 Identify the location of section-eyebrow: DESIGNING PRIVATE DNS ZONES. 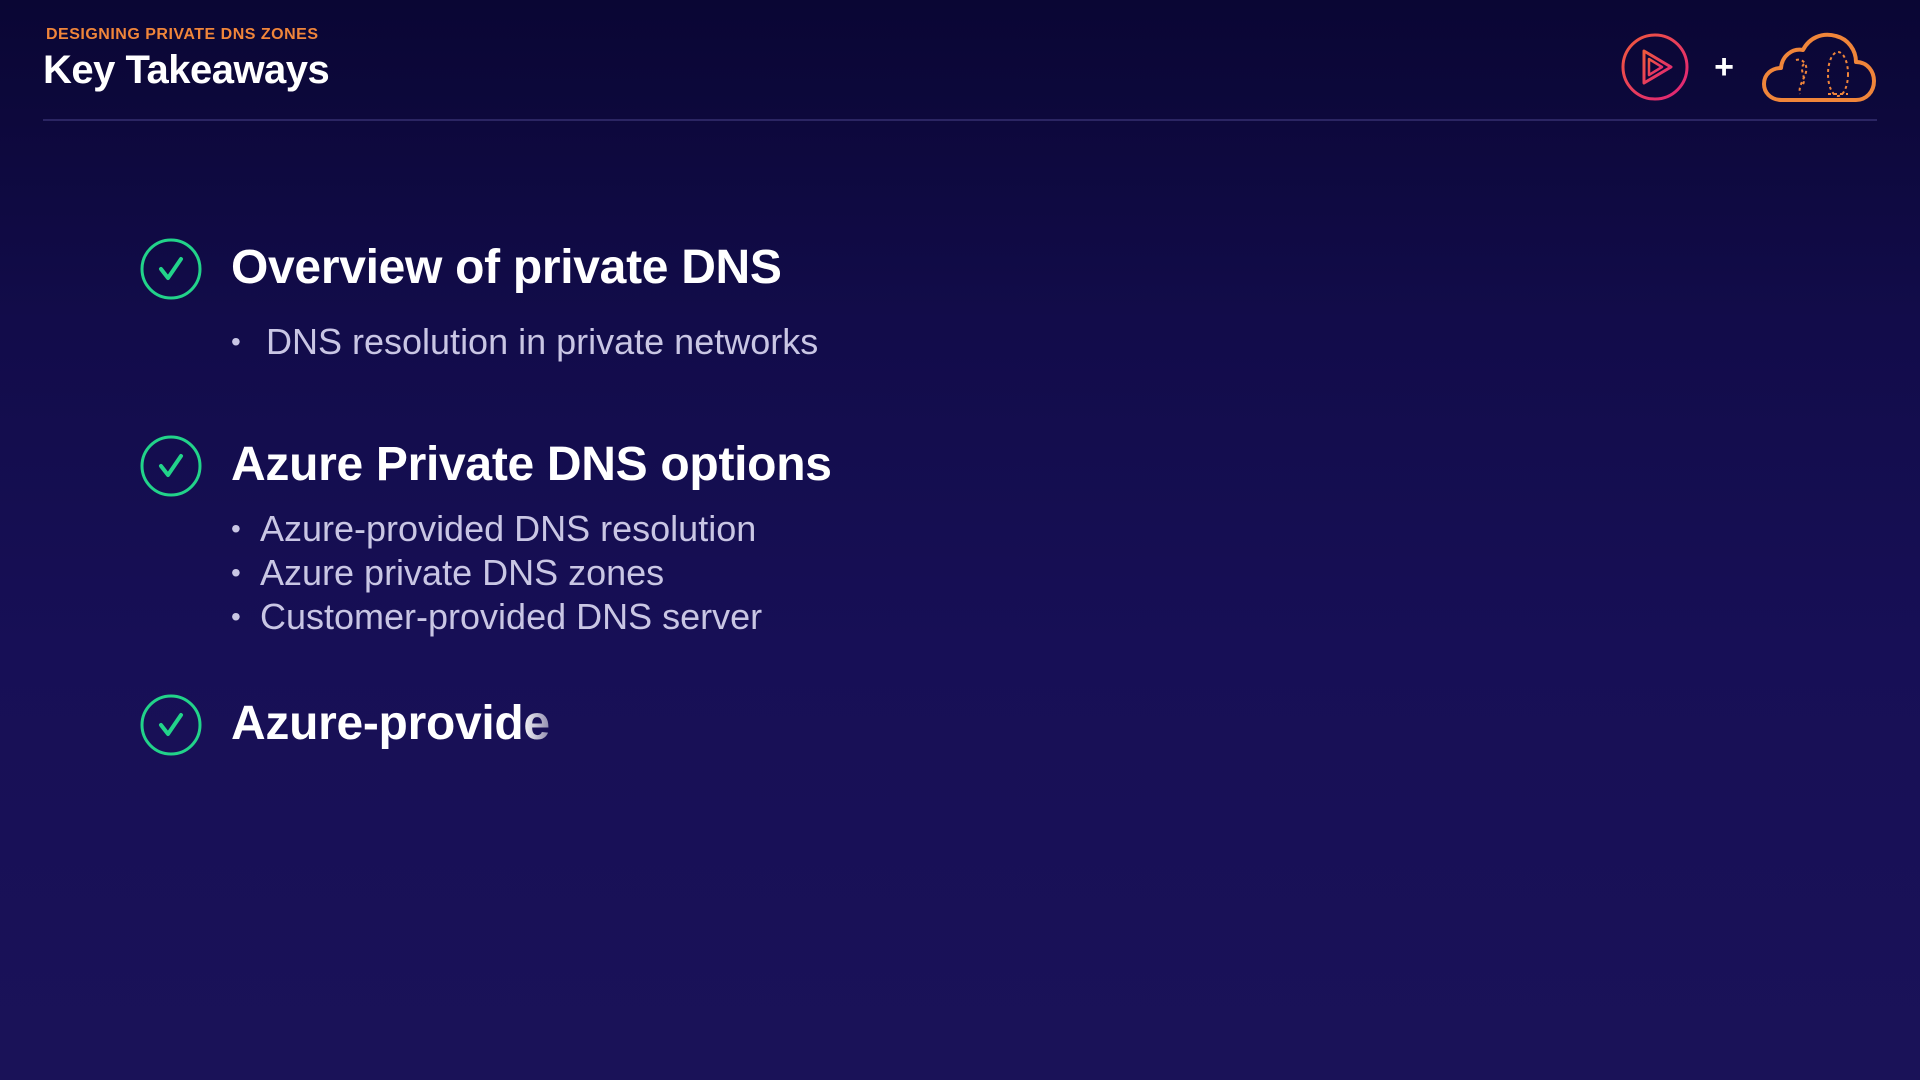
(182, 34).